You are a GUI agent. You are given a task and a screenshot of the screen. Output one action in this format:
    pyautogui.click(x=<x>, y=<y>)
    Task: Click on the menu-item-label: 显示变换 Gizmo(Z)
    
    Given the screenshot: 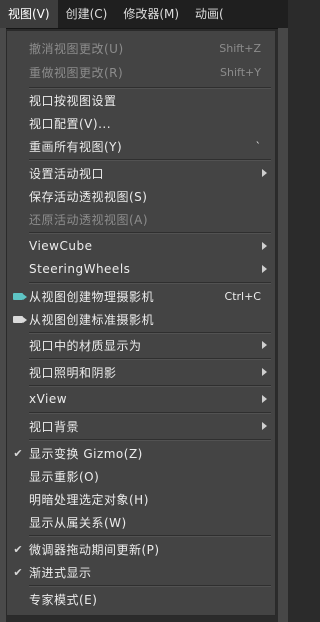 What is the action you would take?
    pyautogui.click(x=86, y=453)
    